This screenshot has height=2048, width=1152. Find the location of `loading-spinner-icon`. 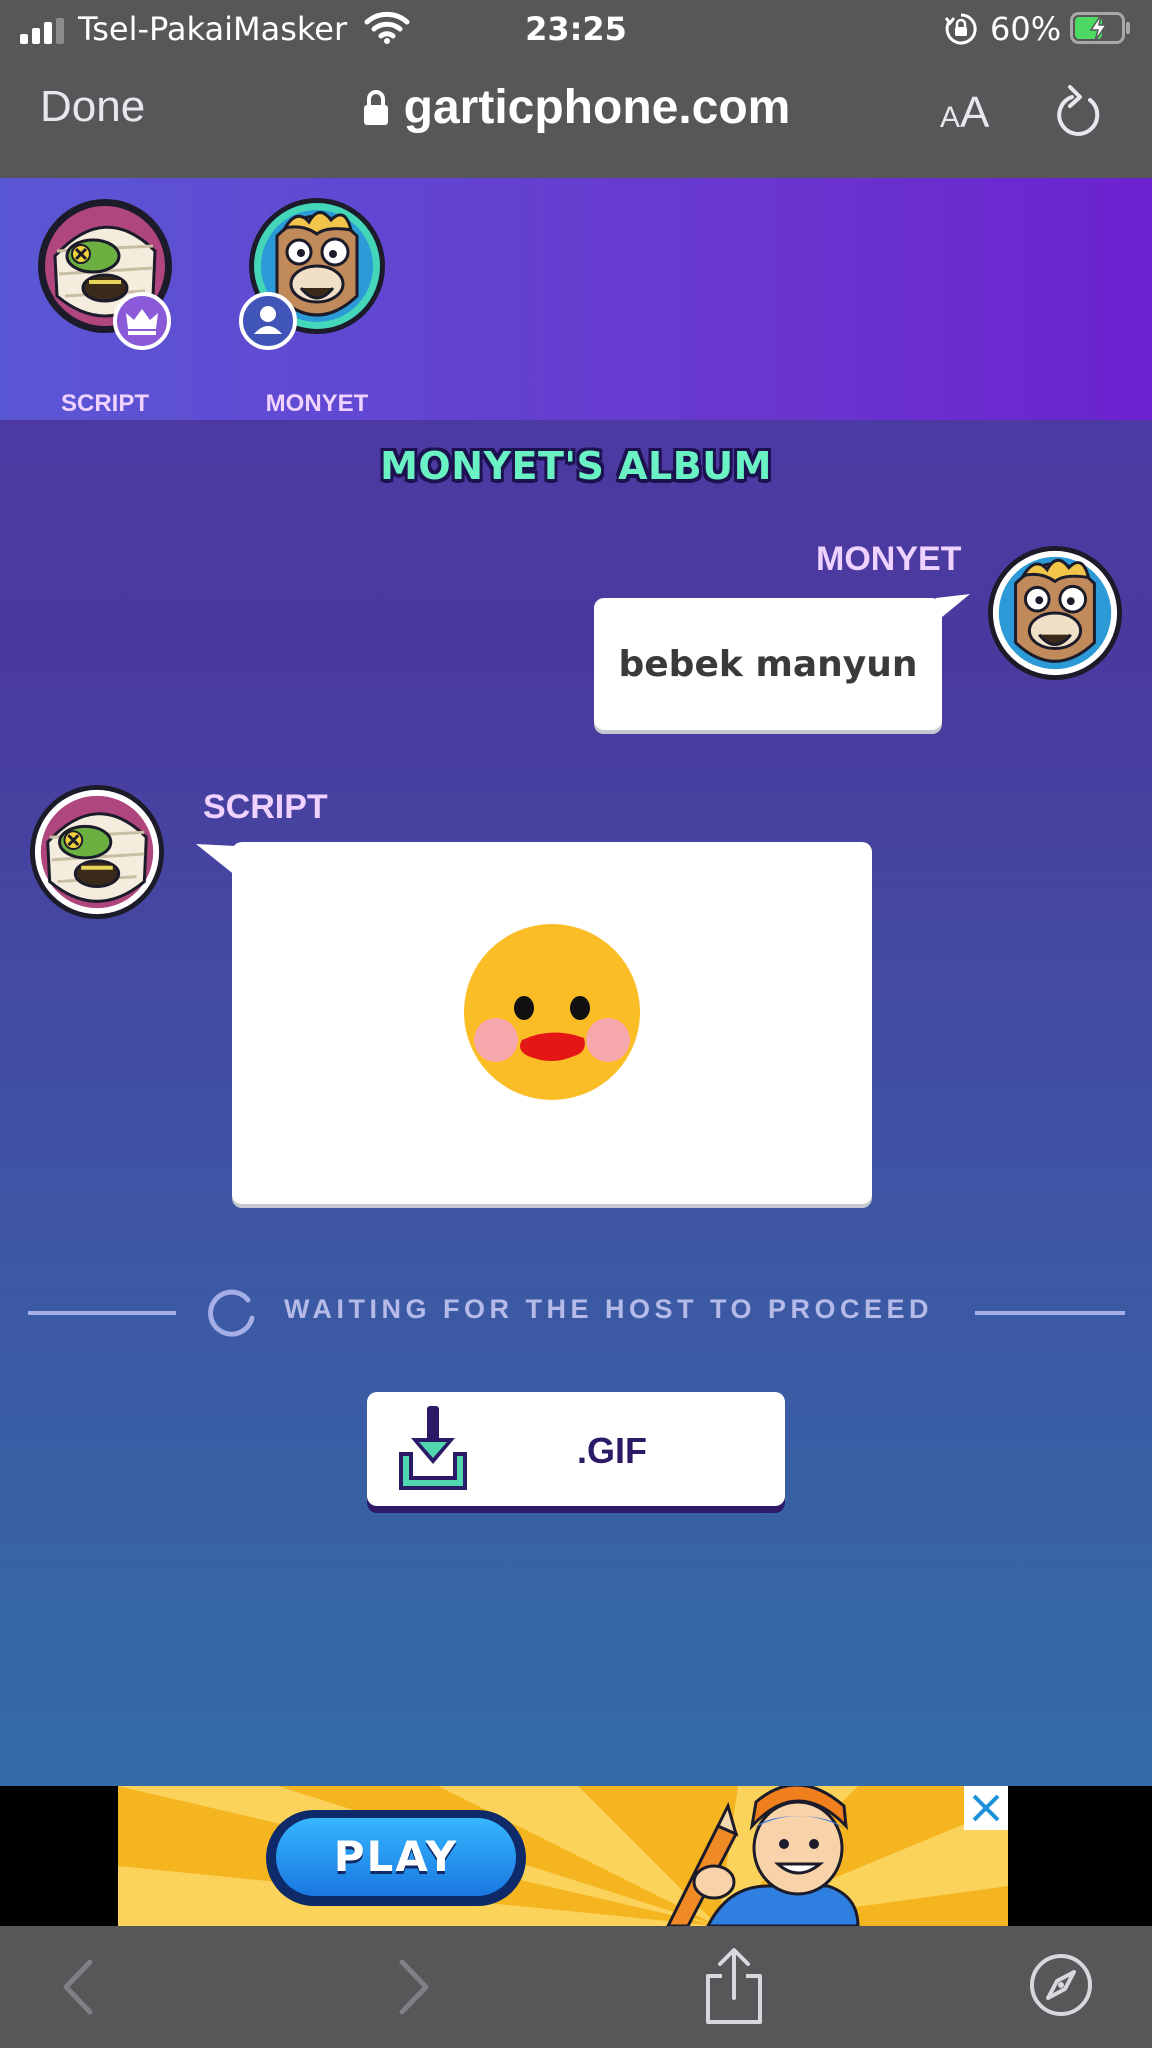

loading-spinner-icon is located at coordinates (231, 1313).